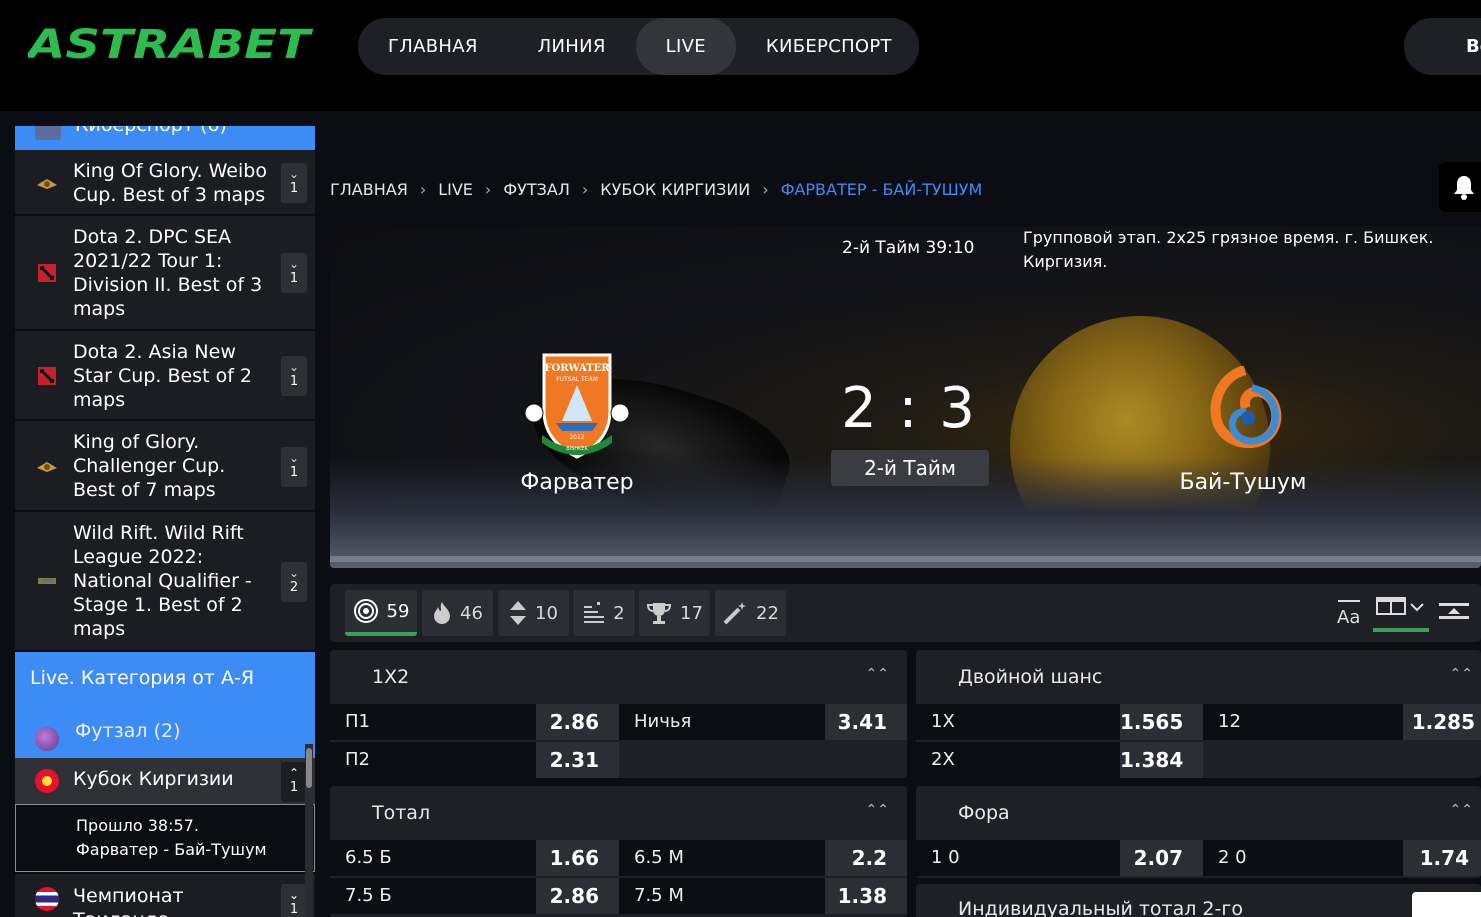 Image resolution: width=1481 pixels, height=917 pixels. What do you see at coordinates (433, 858) in the screenshot?
I see `outcome-label: 6.5 Б` at bounding box center [433, 858].